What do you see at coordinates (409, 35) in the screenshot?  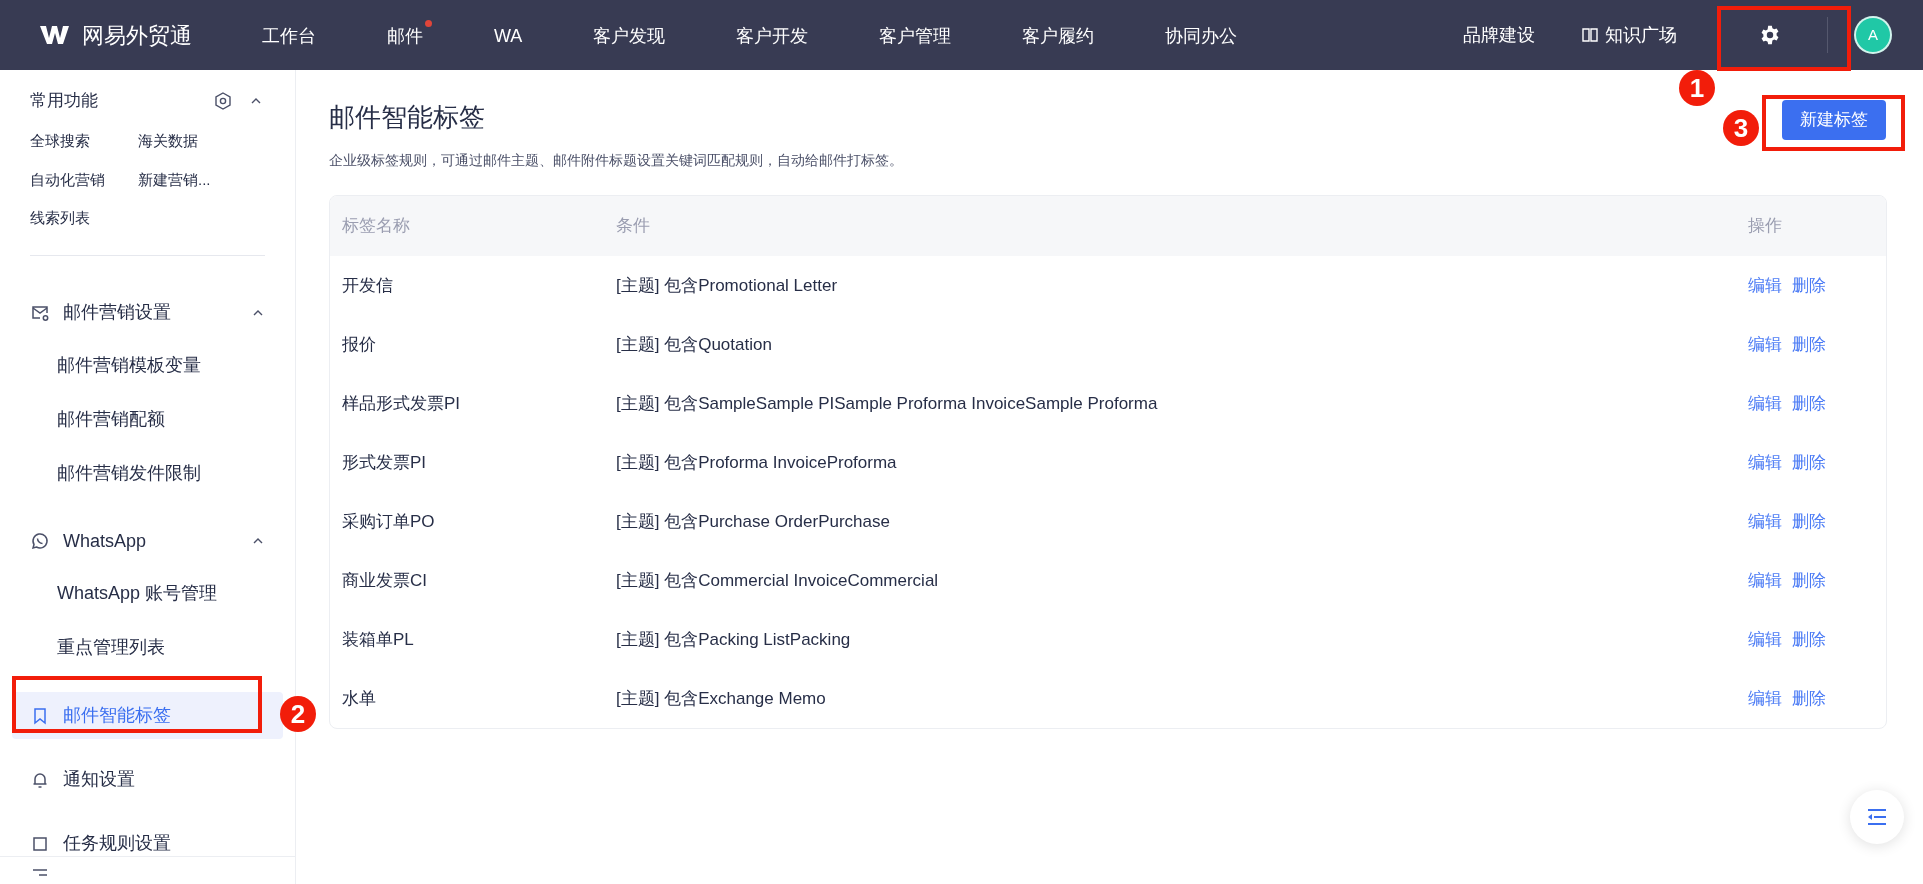 I see `nav-tab: 邮件` at bounding box center [409, 35].